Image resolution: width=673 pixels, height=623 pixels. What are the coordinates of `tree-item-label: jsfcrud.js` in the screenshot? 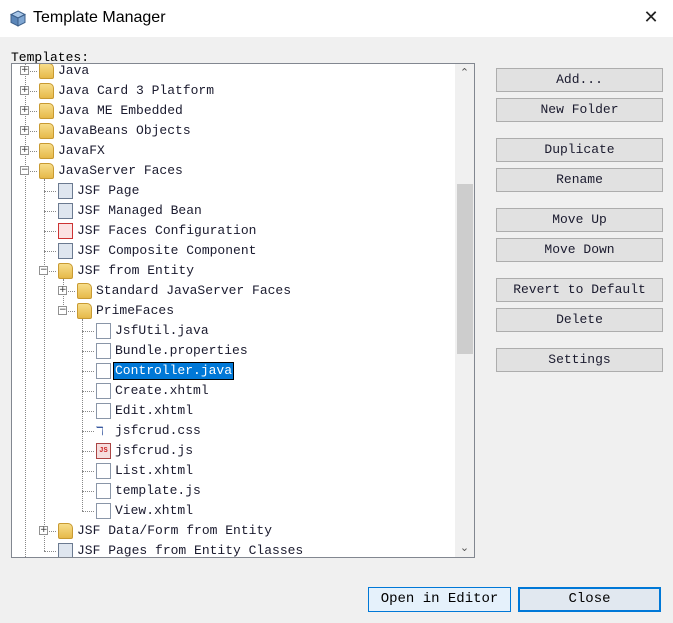 It's located at (154, 450).